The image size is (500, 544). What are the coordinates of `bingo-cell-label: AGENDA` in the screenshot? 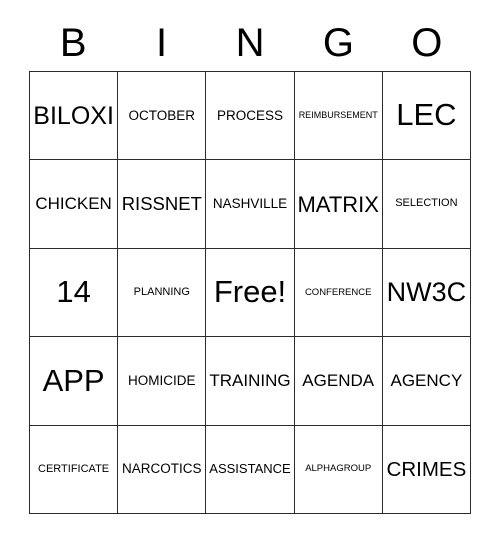 It's located at (338, 380).